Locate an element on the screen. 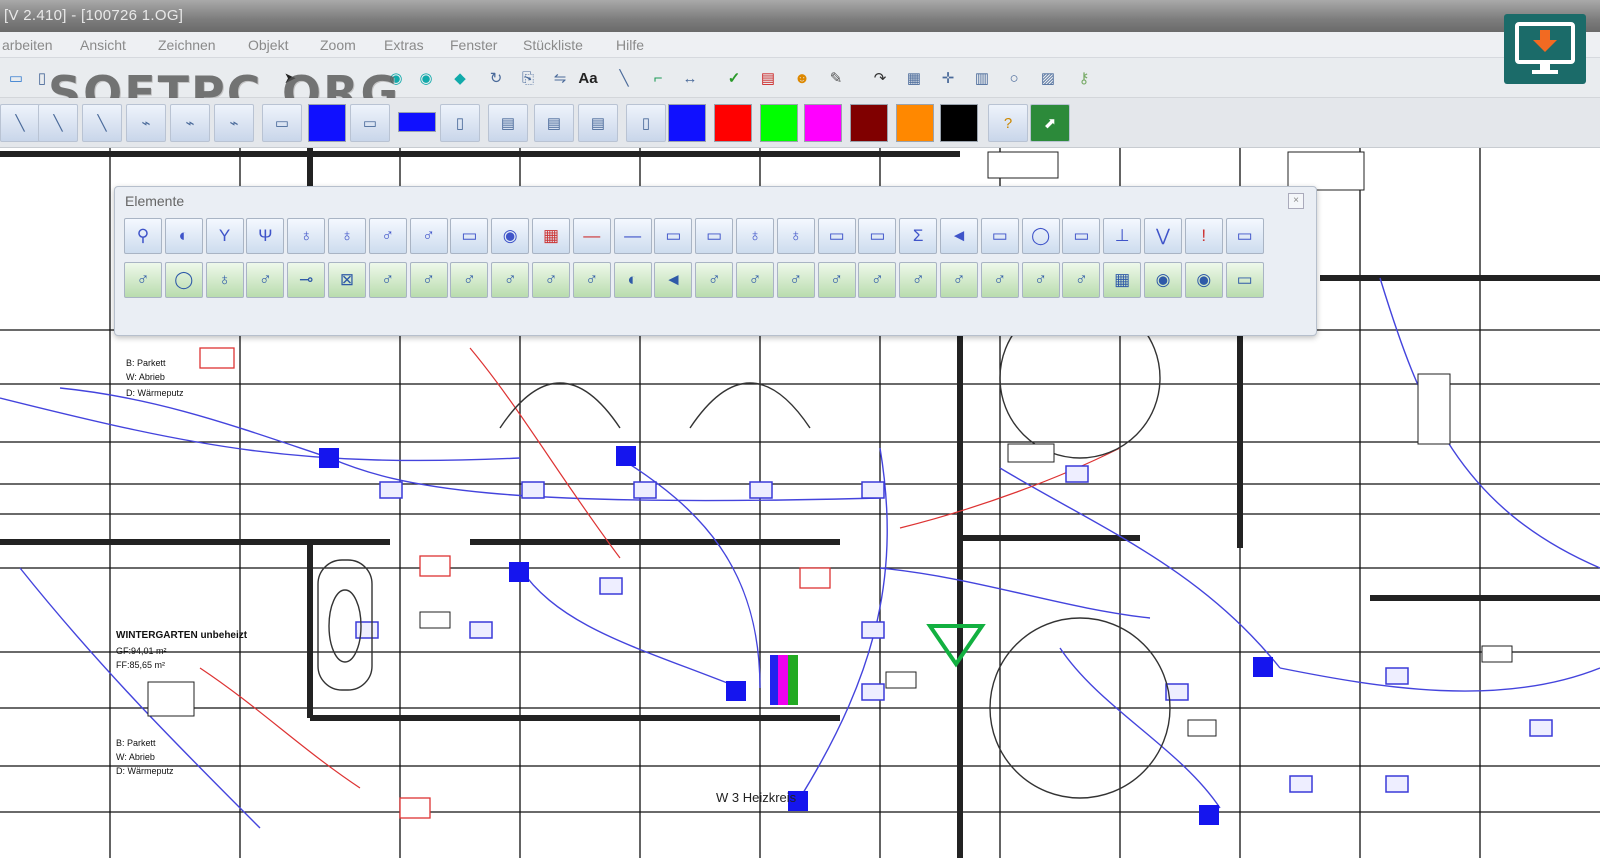 The width and height of the screenshot is (1600, 858). palette-element-a15-icon: ▭ is located at coordinates (714, 236).